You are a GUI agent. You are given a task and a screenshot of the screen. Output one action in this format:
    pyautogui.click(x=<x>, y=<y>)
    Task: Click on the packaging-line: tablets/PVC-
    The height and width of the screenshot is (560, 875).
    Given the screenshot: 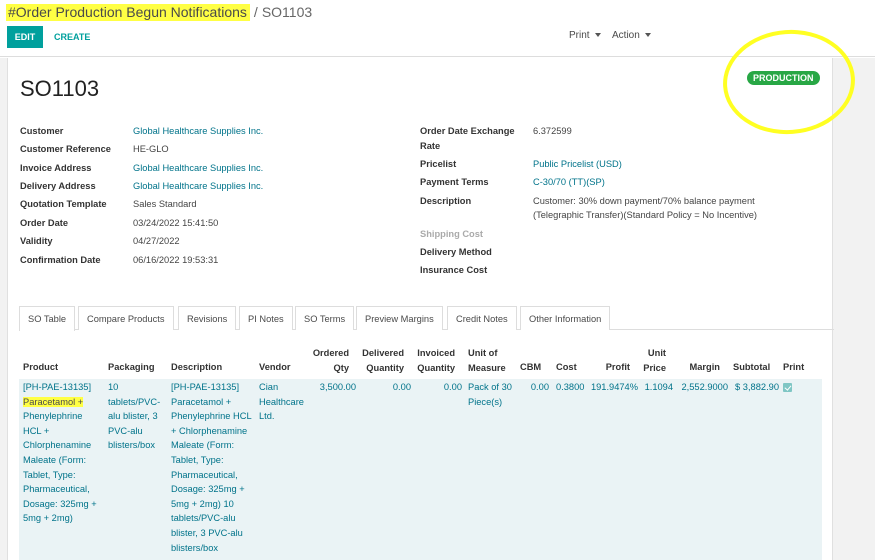 What is the action you would take?
    pyautogui.click(x=134, y=401)
    